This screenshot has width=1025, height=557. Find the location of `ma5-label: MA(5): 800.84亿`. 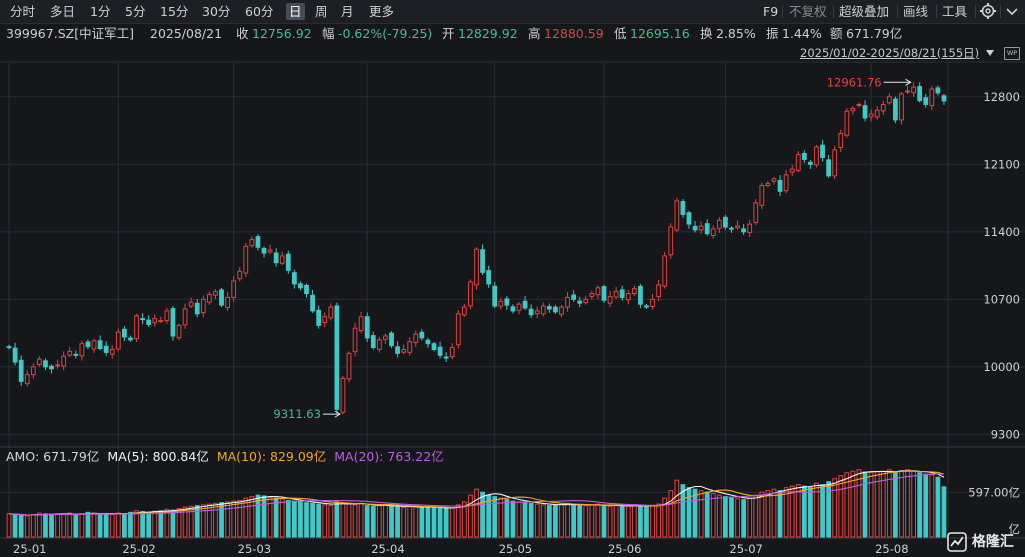

ma5-label: MA(5): 800.84亿 is located at coordinates (158, 456).